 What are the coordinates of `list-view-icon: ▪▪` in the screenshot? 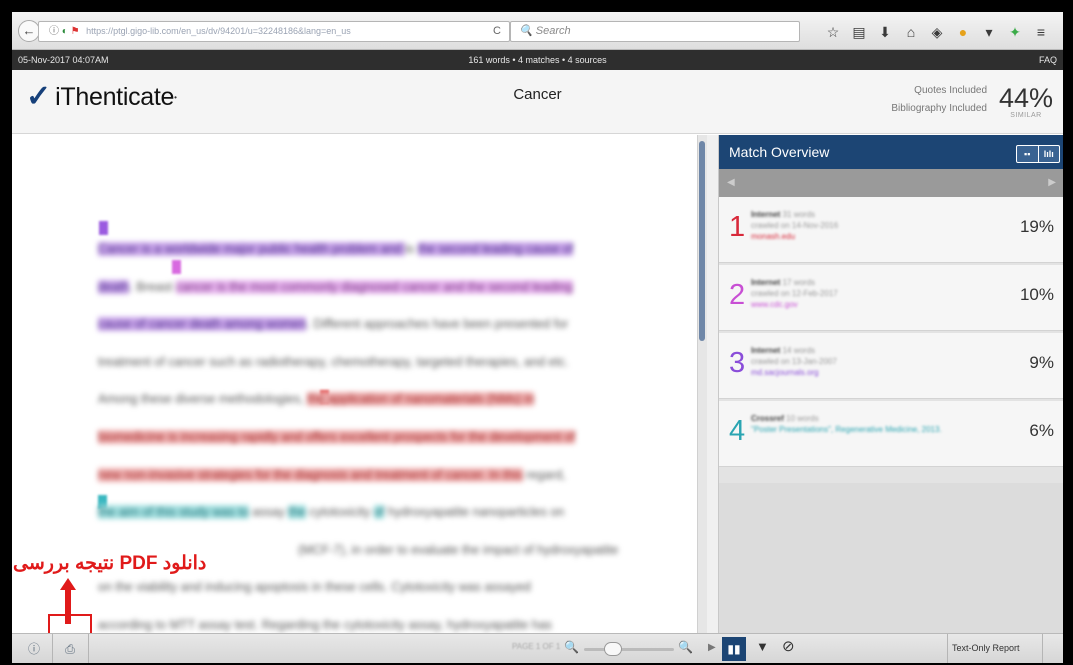 It's located at (1028, 154).